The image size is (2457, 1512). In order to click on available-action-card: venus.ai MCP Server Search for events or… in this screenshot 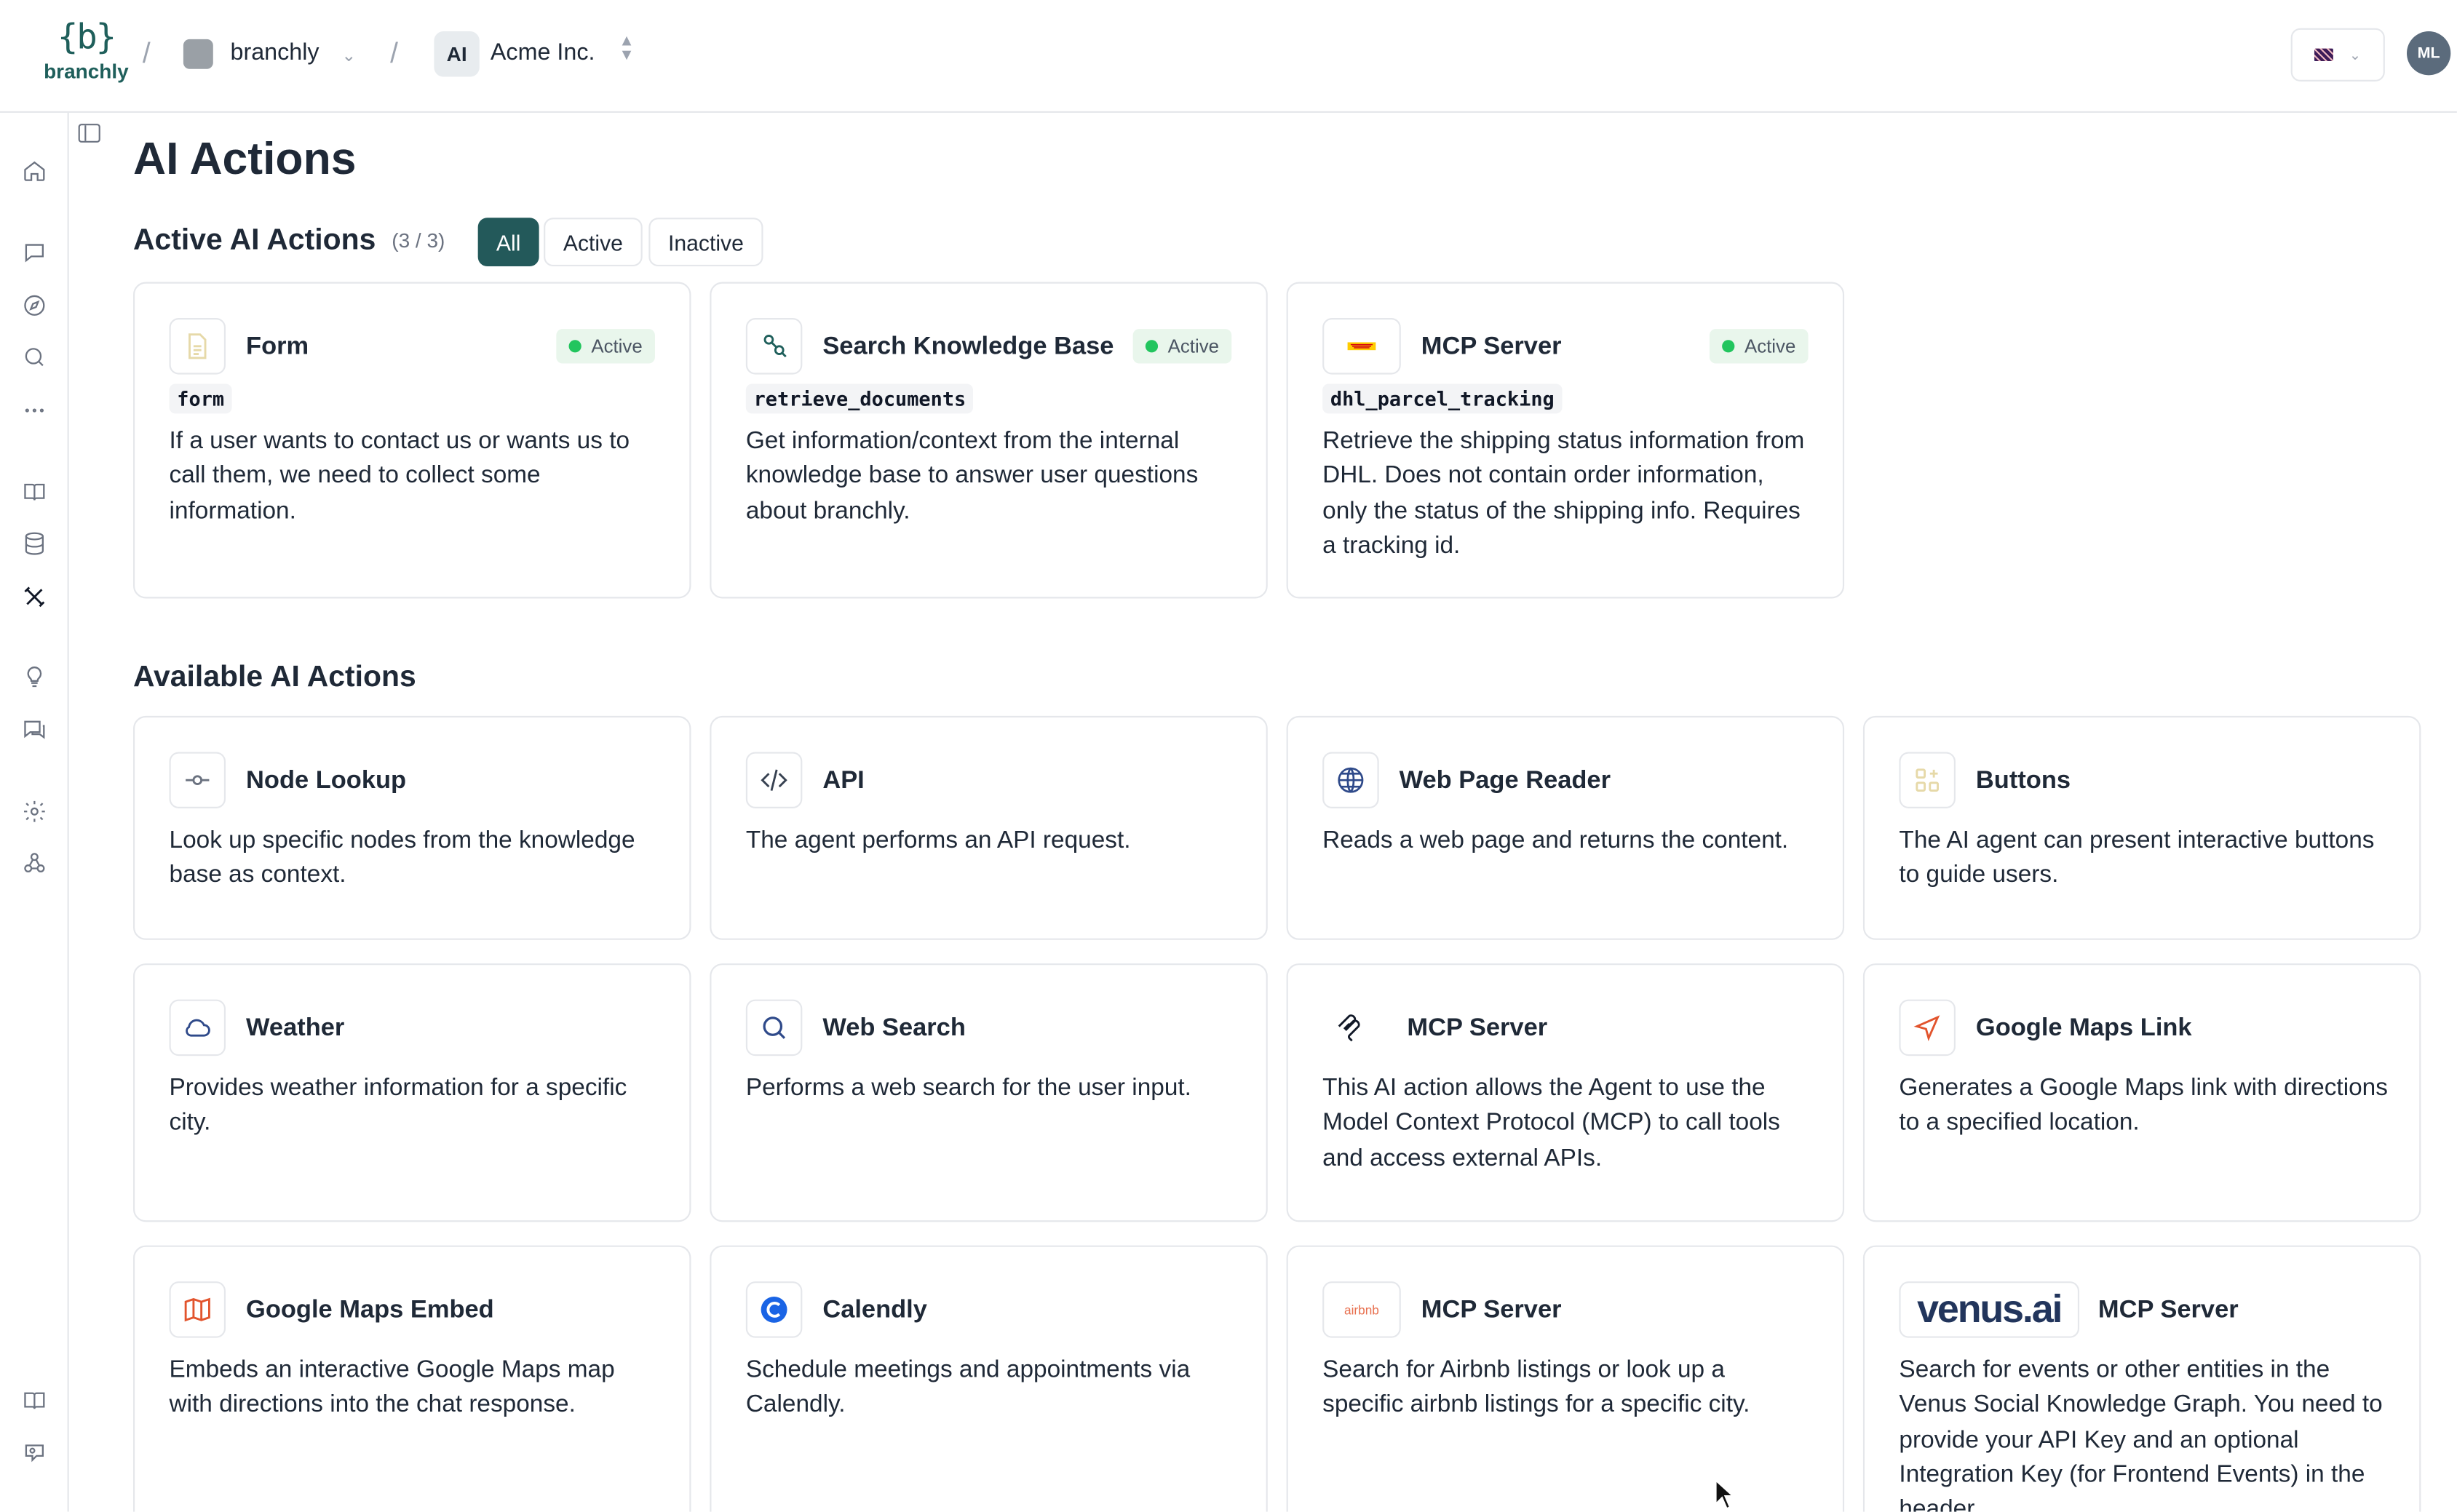, I will do `click(2141, 1378)`.